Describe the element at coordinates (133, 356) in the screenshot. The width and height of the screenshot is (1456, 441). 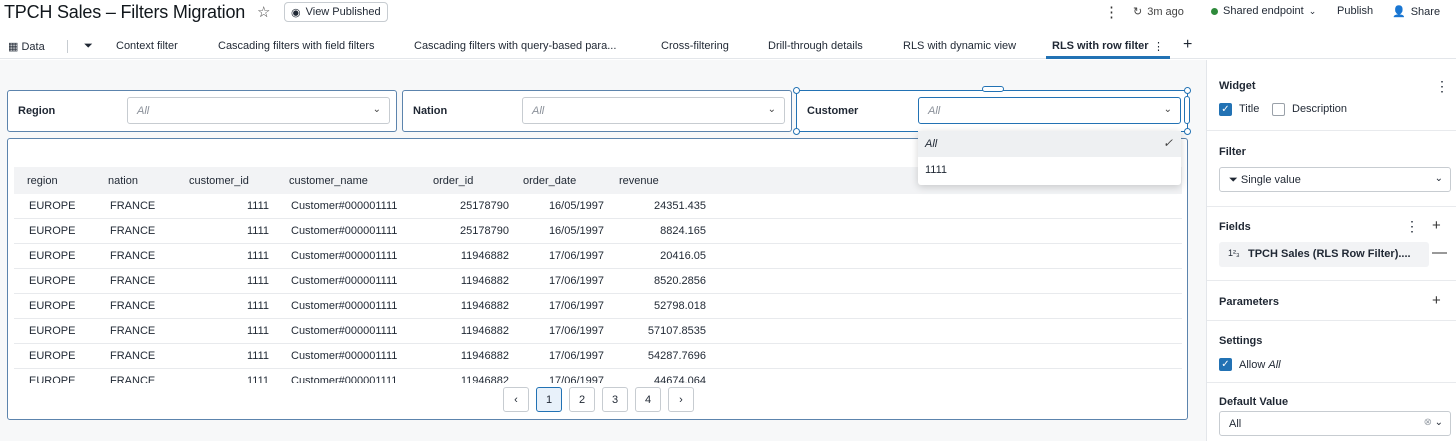
I see `table-cell: FRANCE` at that location.